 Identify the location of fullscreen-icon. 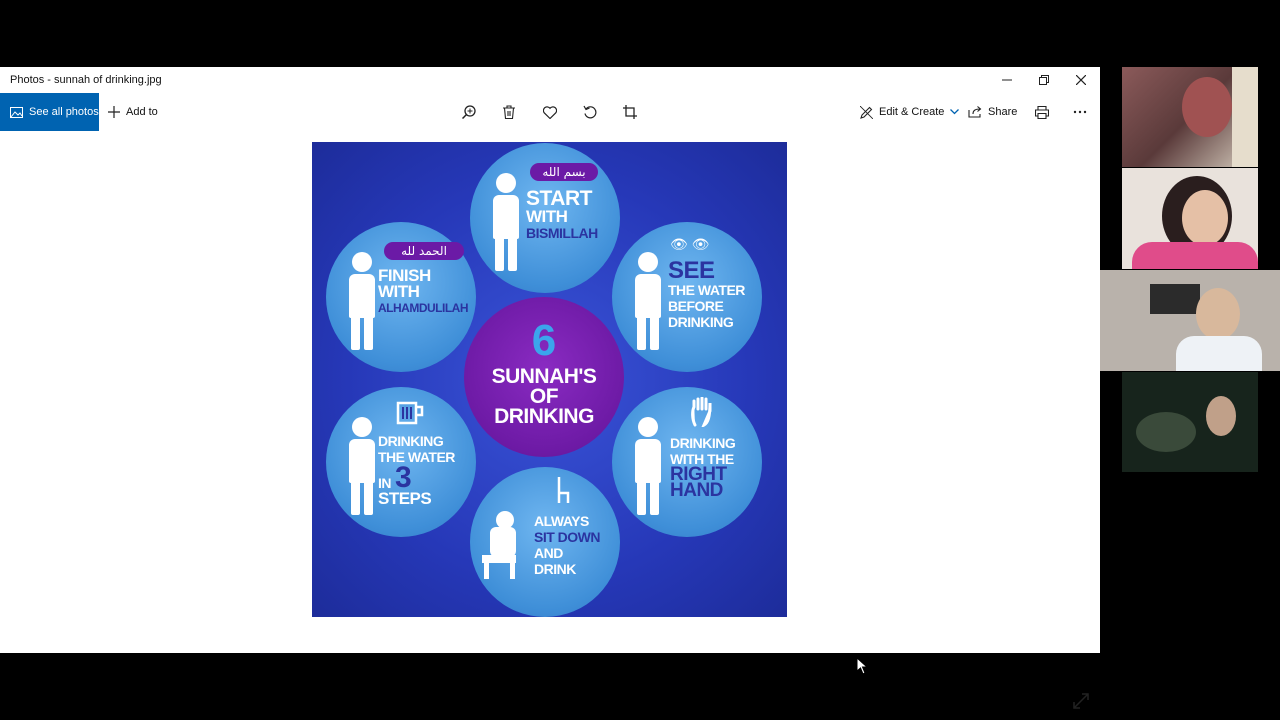
(1081, 701).